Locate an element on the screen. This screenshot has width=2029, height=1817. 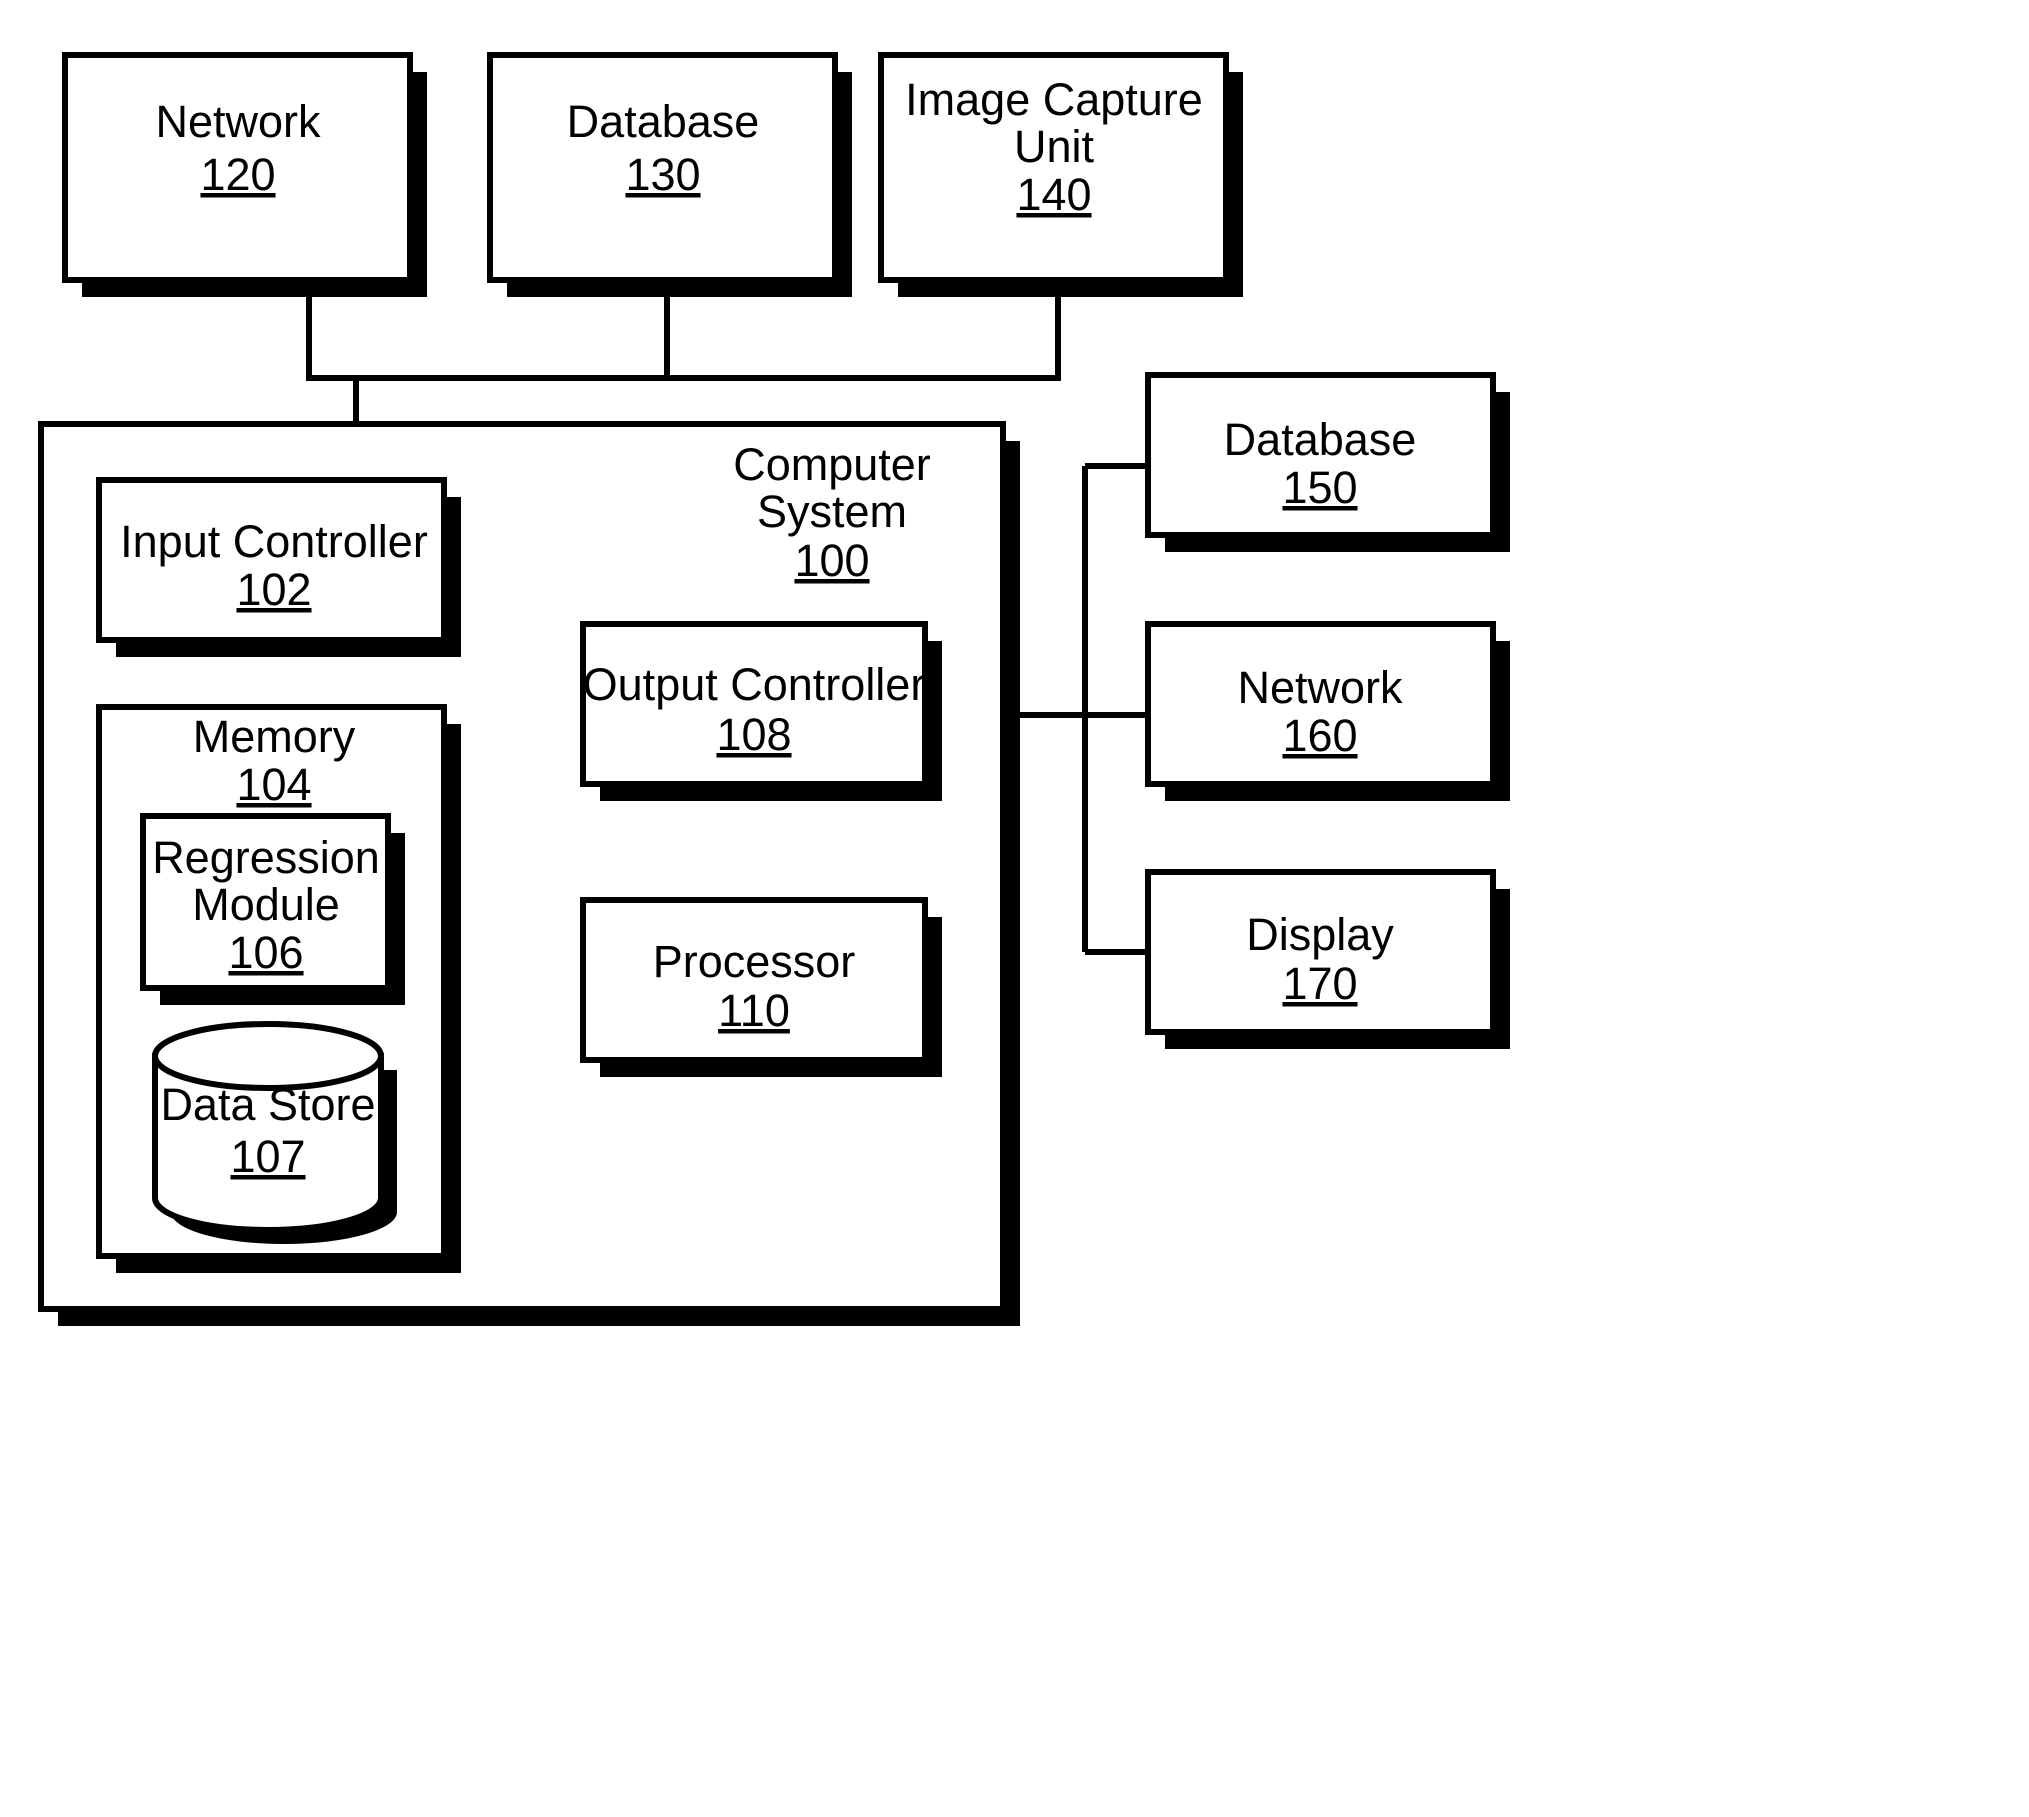
block-network-160: Network 160 is located at coordinates (1327, 711).